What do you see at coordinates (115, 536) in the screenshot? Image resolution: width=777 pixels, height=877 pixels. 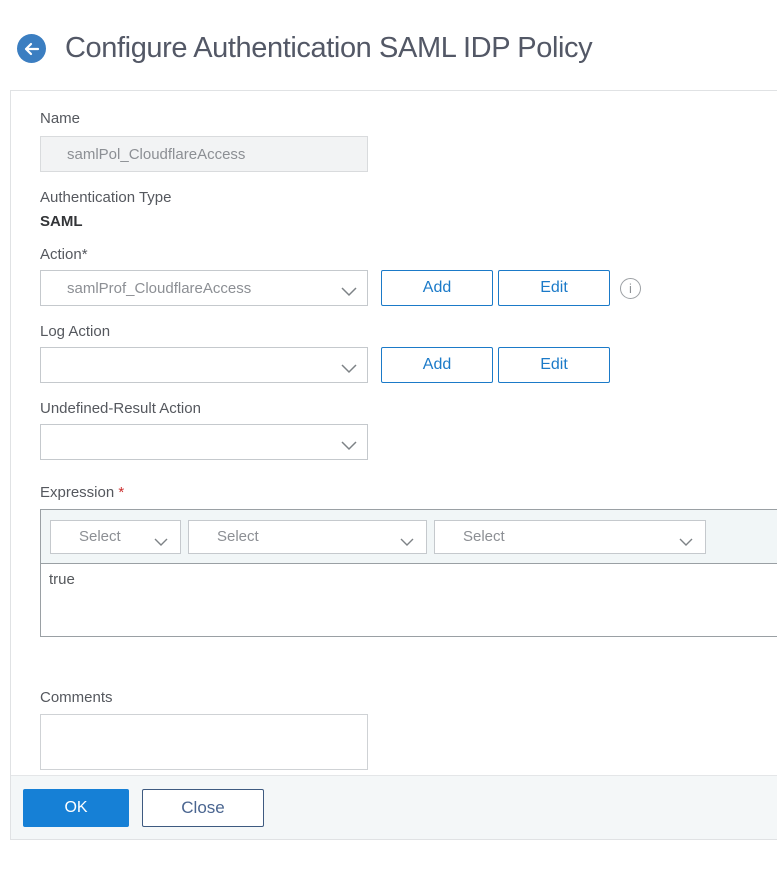 I see `expression-select-1: Select` at bounding box center [115, 536].